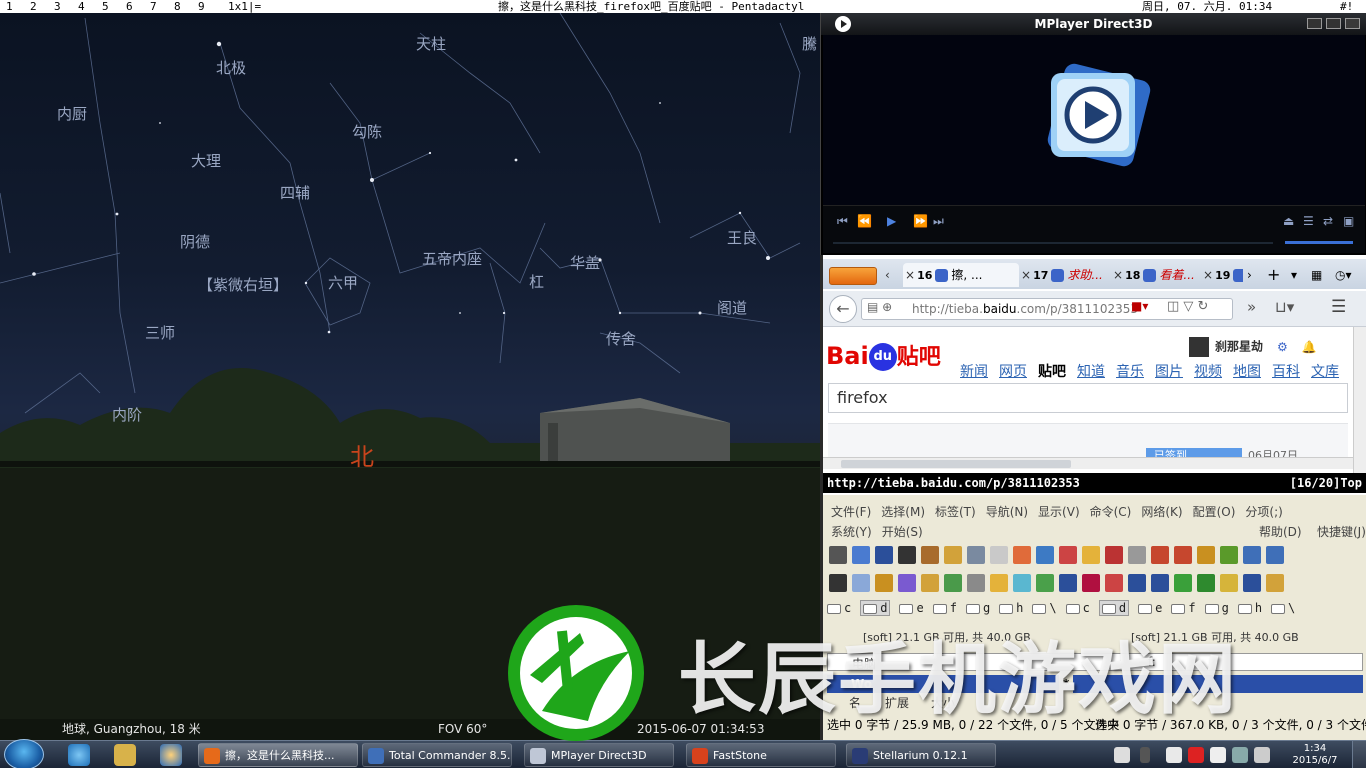 The width and height of the screenshot is (1366, 768). I want to click on tab-groups-icon: ▦, so click(1320, 275).